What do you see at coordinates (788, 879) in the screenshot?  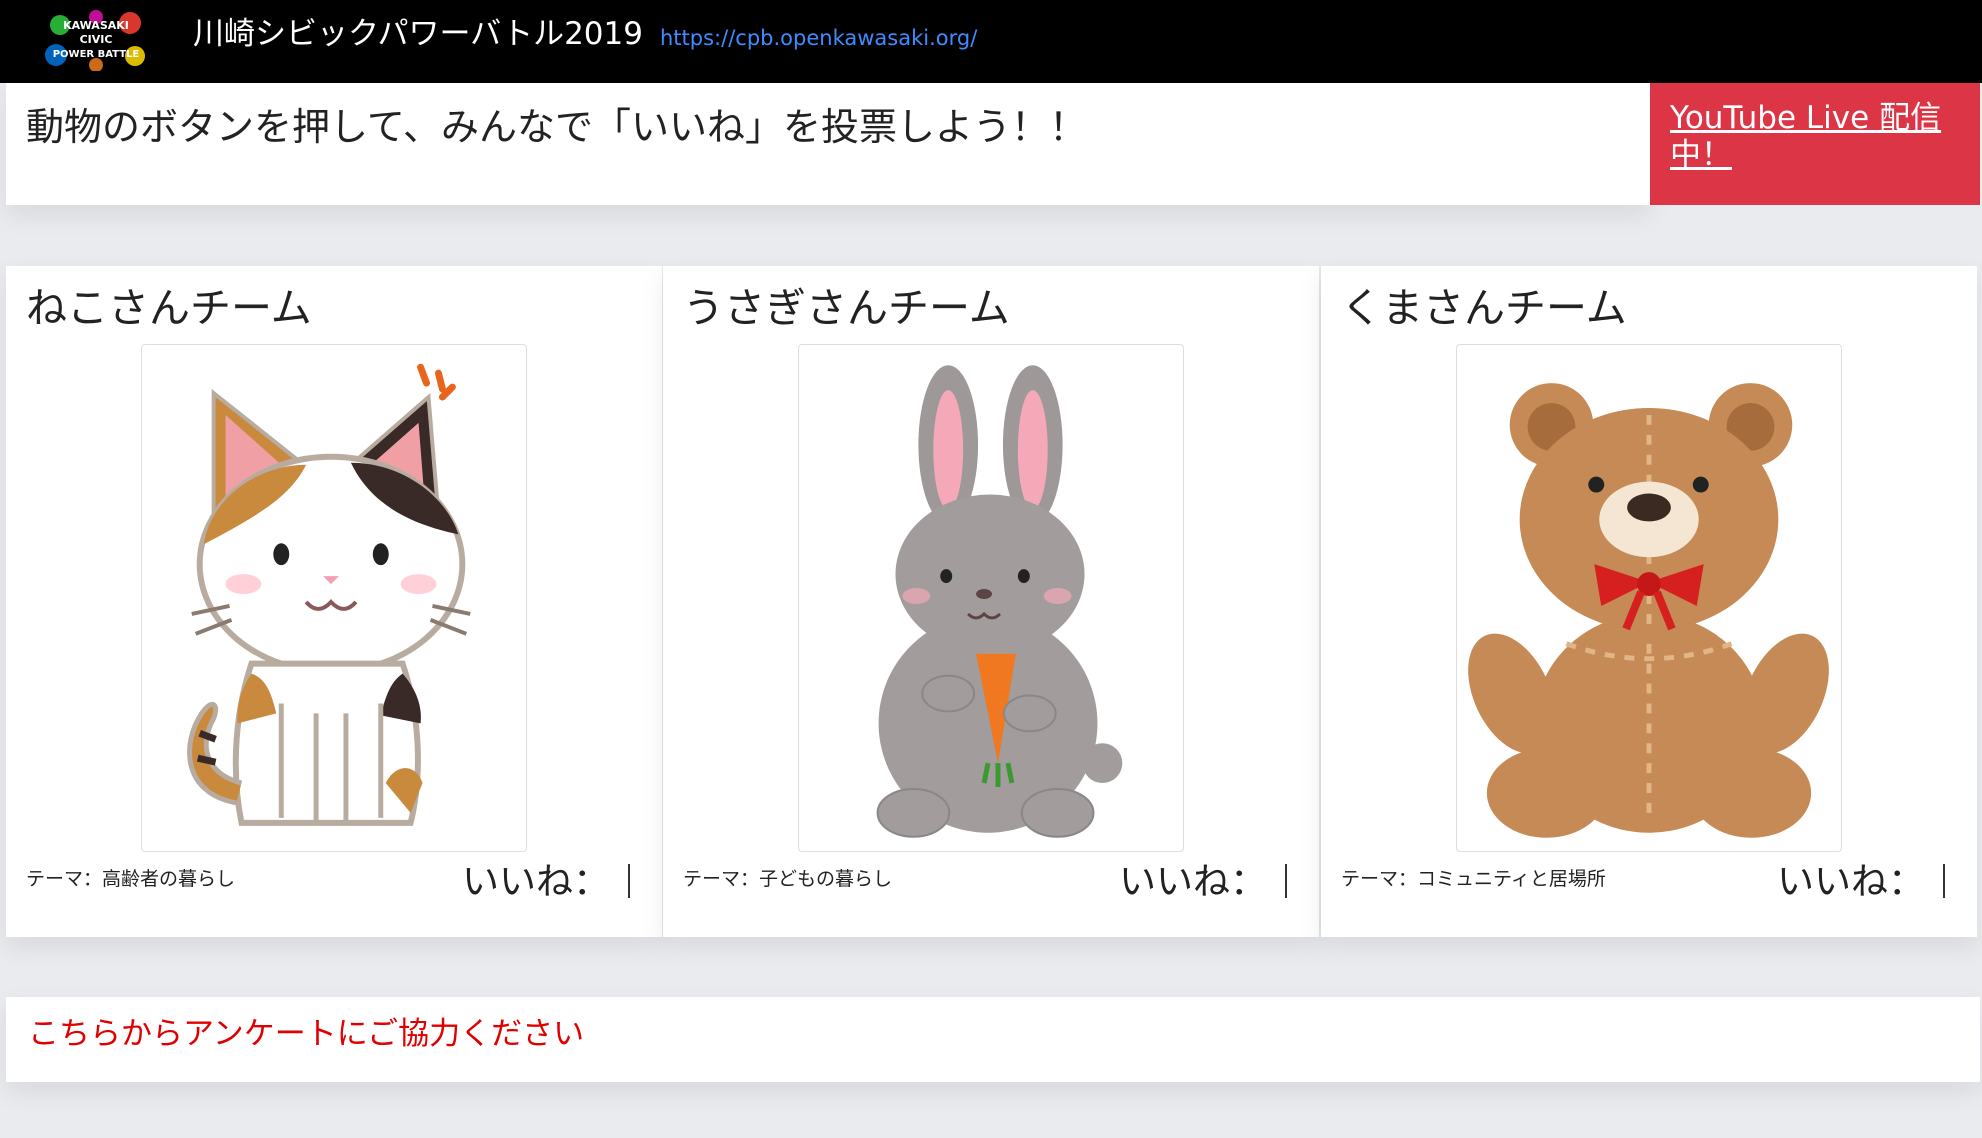 I see `team-theme: テーマ：子どもの暮らし` at bounding box center [788, 879].